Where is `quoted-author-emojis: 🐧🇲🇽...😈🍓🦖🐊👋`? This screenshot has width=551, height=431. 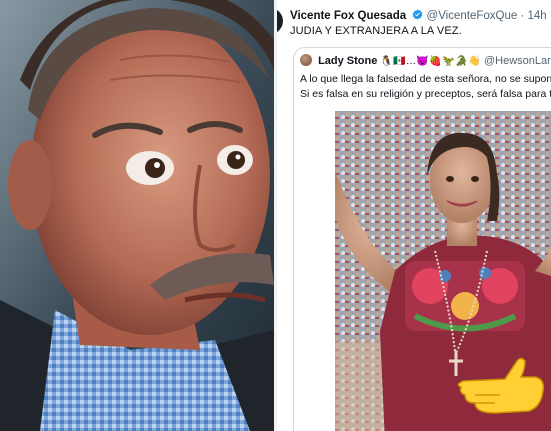 quoted-author-emojis: 🐧🇲🇽...😈🍓🦖🐊👋 is located at coordinates (430, 61).